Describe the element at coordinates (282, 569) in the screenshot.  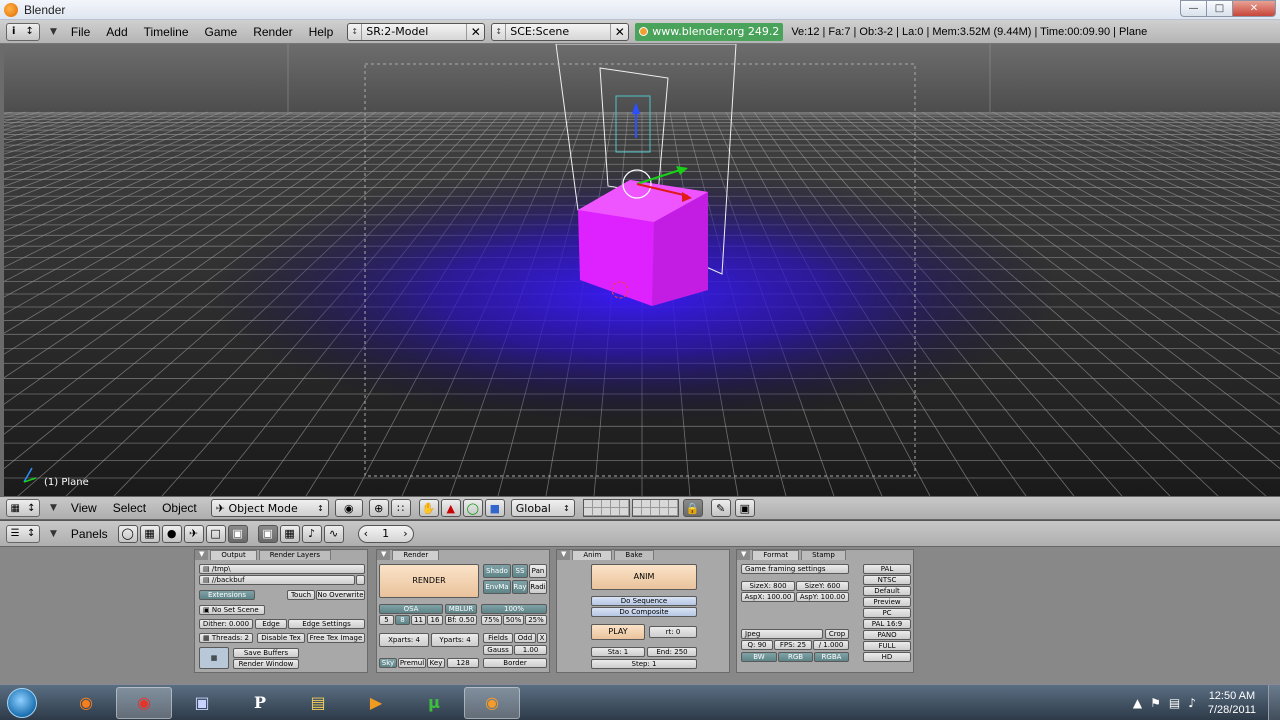
I see `output-path-field: ▤ /tmp\` at that location.